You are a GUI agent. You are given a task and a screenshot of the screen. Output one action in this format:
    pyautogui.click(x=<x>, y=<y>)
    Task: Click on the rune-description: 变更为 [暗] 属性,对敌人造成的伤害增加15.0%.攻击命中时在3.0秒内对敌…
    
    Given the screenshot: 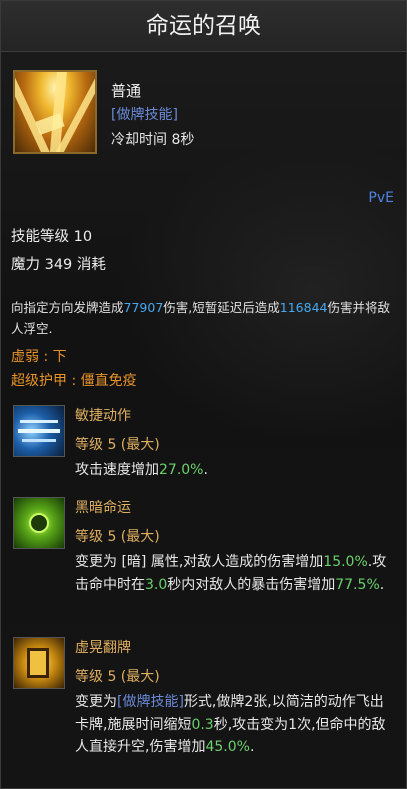 What is the action you would take?
    pyautogui.click(x=231, y=573)
    